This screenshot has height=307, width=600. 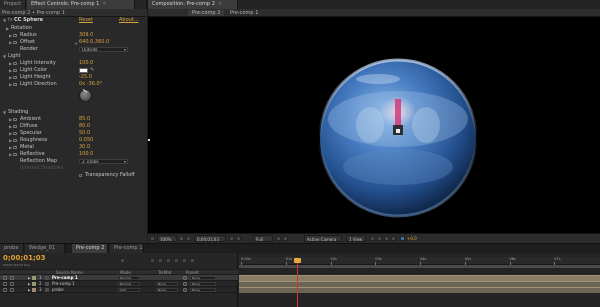 What do you see at coordinates (70, 168) in the screenshot?
I see `effect-row-internal-shadows: Internal Shadows` at bounding box center [70, 168].